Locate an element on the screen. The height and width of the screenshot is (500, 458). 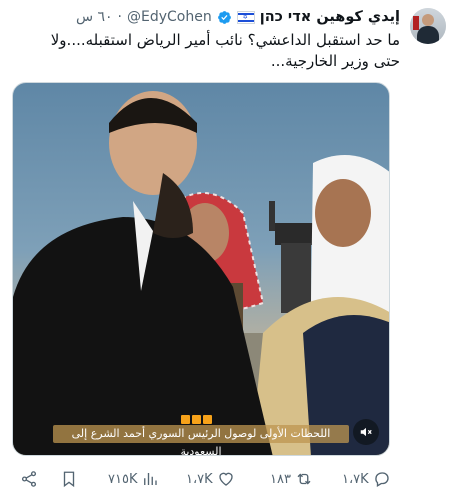
retweet-icon is located at coordinates (304, 479).